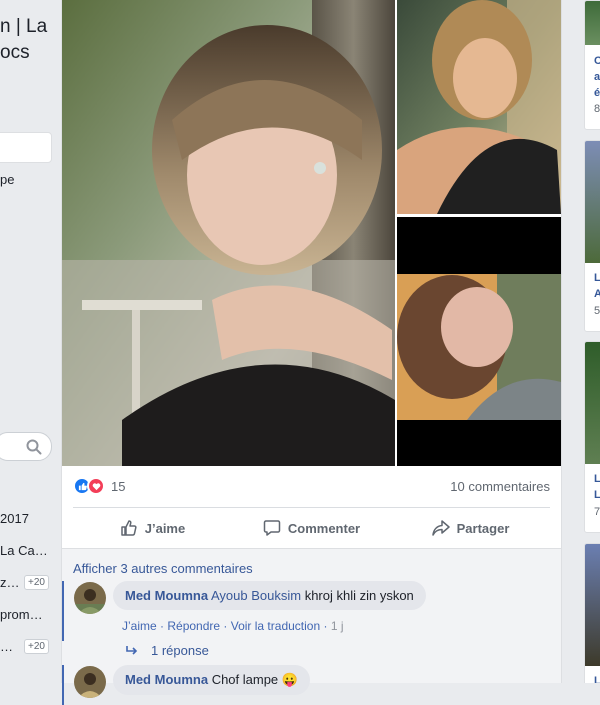 The height and width of the screenshot is (705, 600). Describe the element at coordinates (165, 528) in the screenshot. I see `like-label: J’aime` at that location.